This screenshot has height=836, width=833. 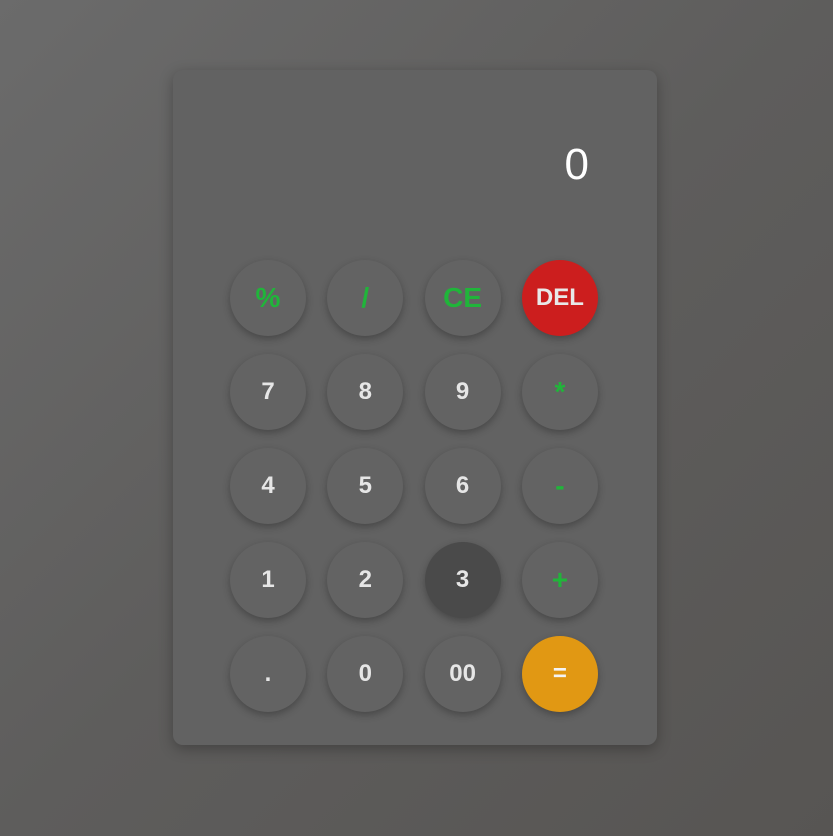 I want to click on add-button: +, so click(x=559, y=580).